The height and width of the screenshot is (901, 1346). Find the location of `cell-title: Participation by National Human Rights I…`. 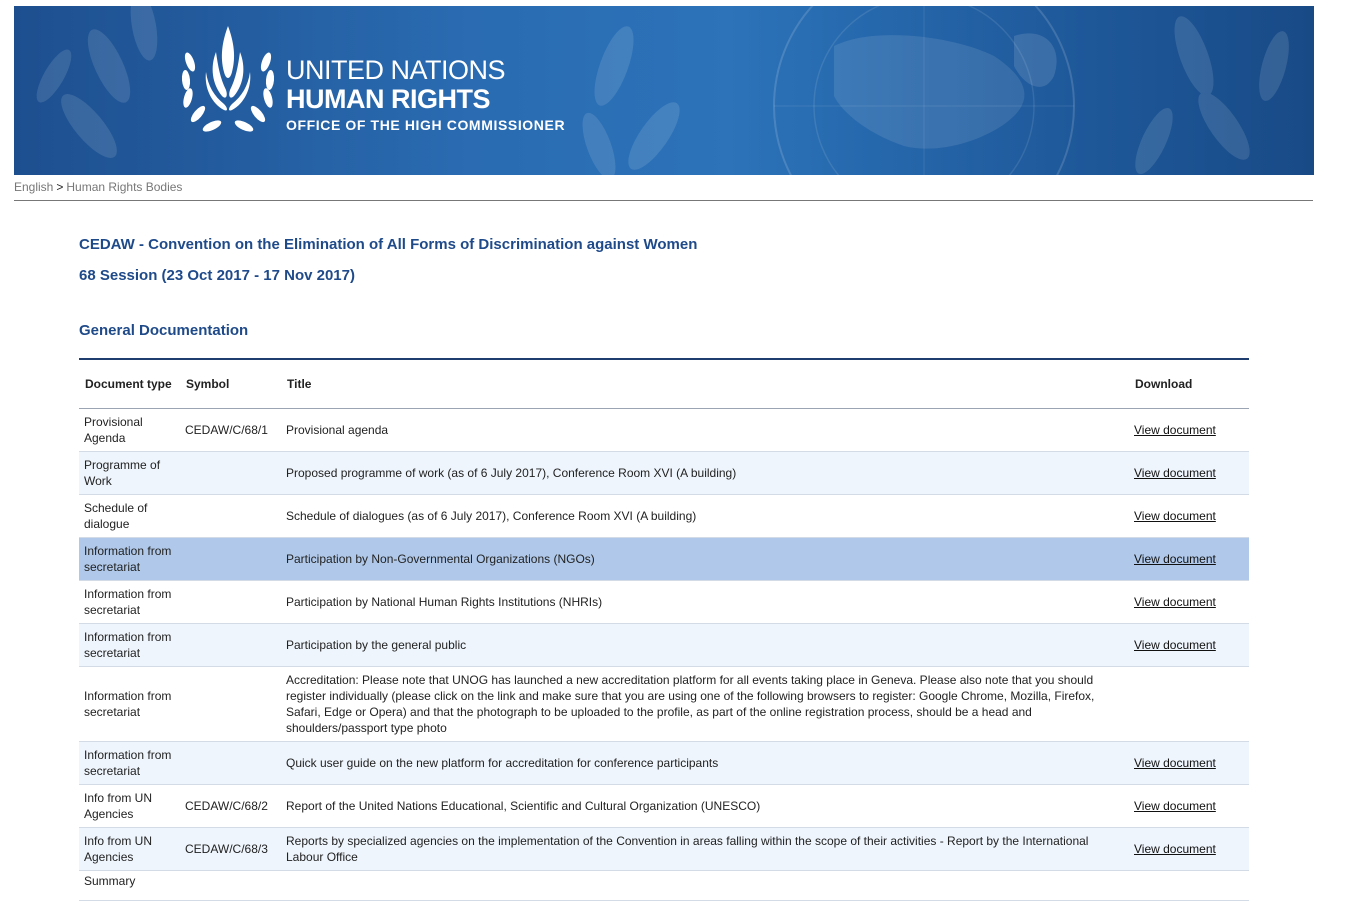

cell-title: Participation by National Human Rights I… is located at coordinates (705, 602).